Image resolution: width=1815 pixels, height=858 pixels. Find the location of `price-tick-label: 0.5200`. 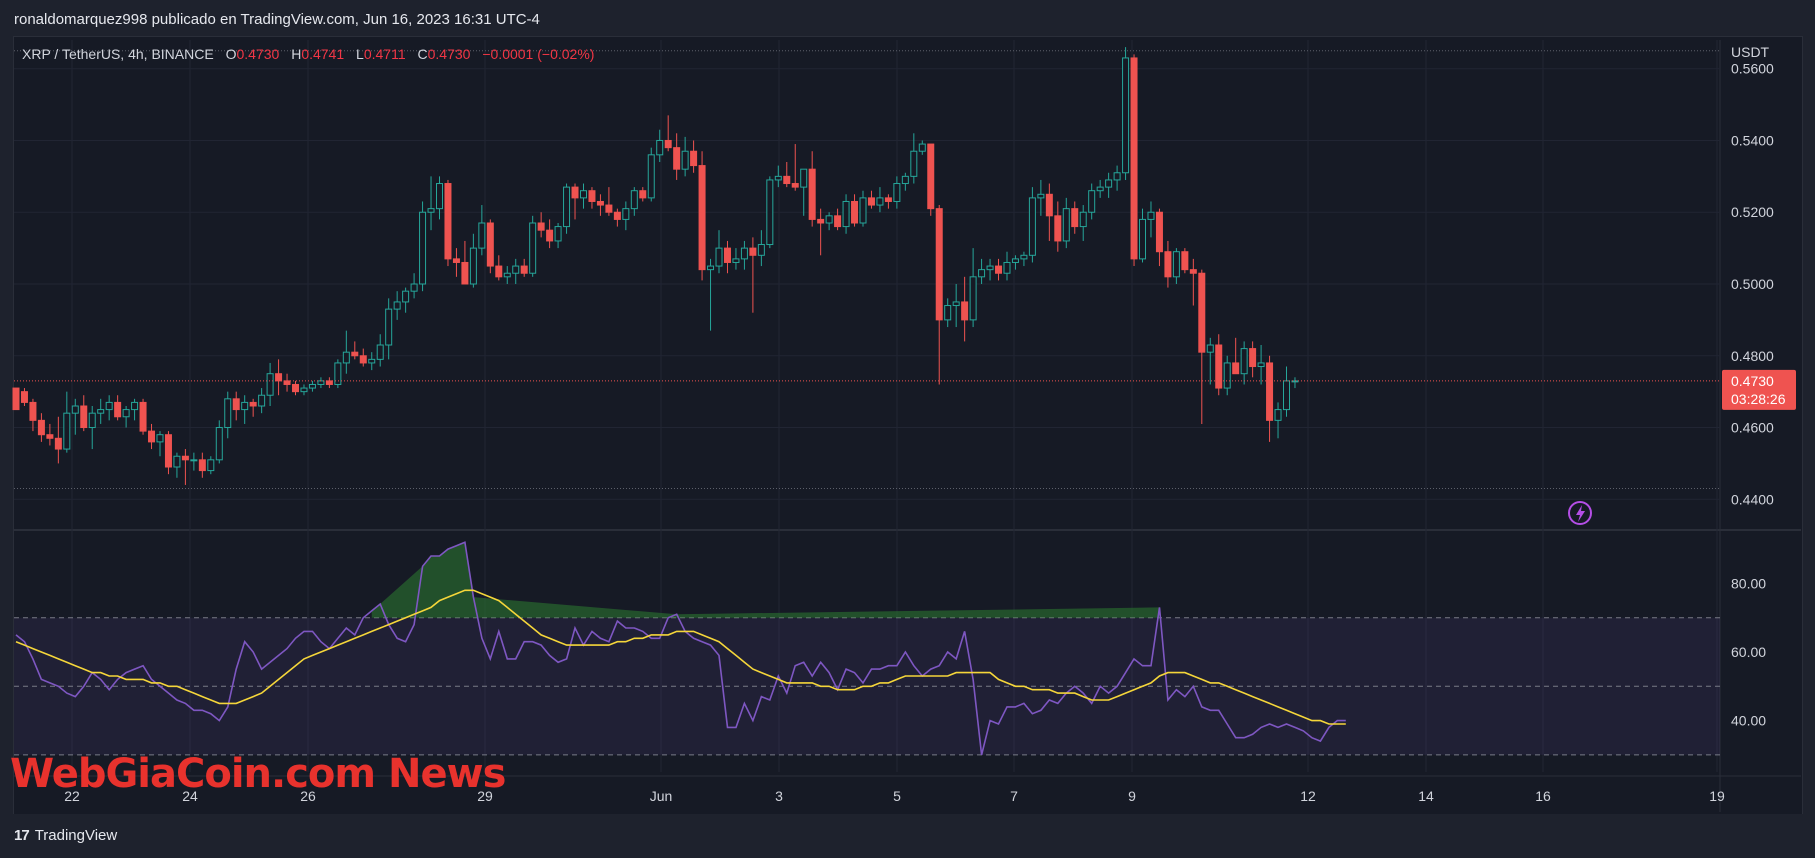

price-tick-label: 0.5200 is located at coordinates (1752, 212).